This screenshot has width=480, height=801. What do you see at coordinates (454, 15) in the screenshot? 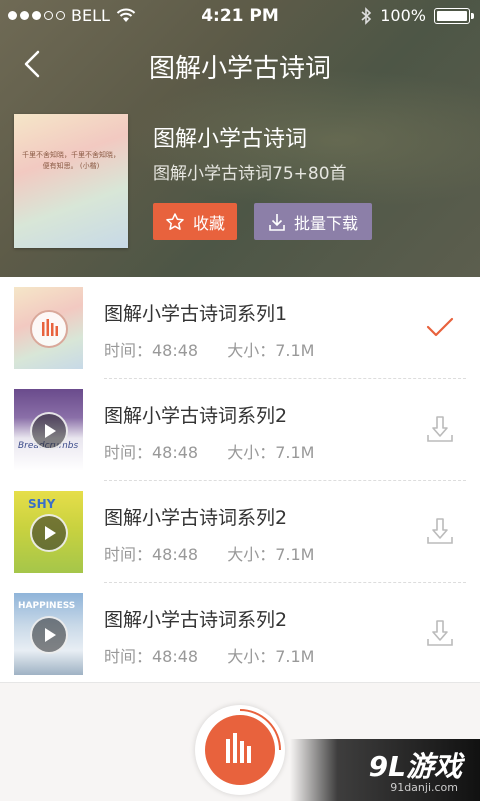
I see `battery-icon` at bounding box center [454, 15].